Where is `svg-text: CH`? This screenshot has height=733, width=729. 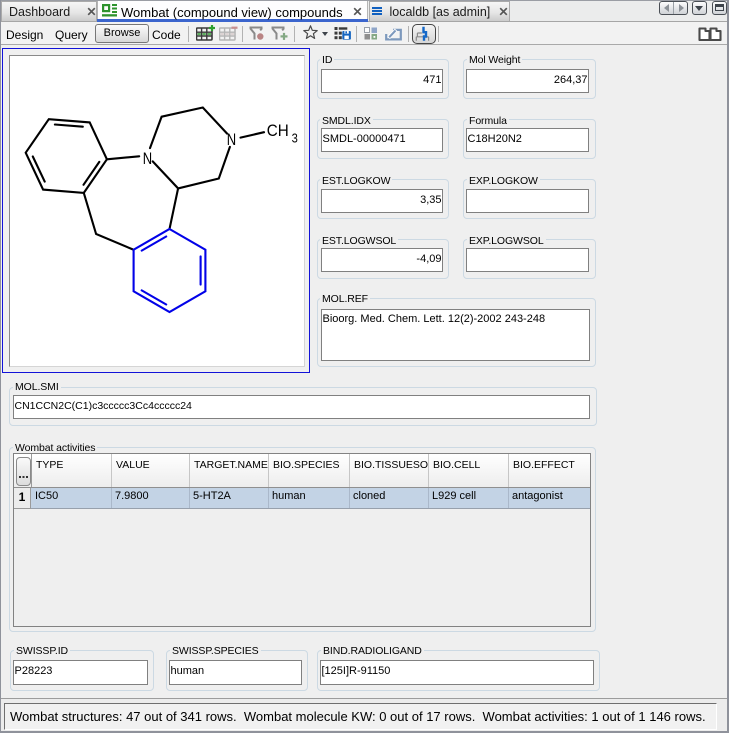 svg-text: CH is located at coordinates (278, 131).